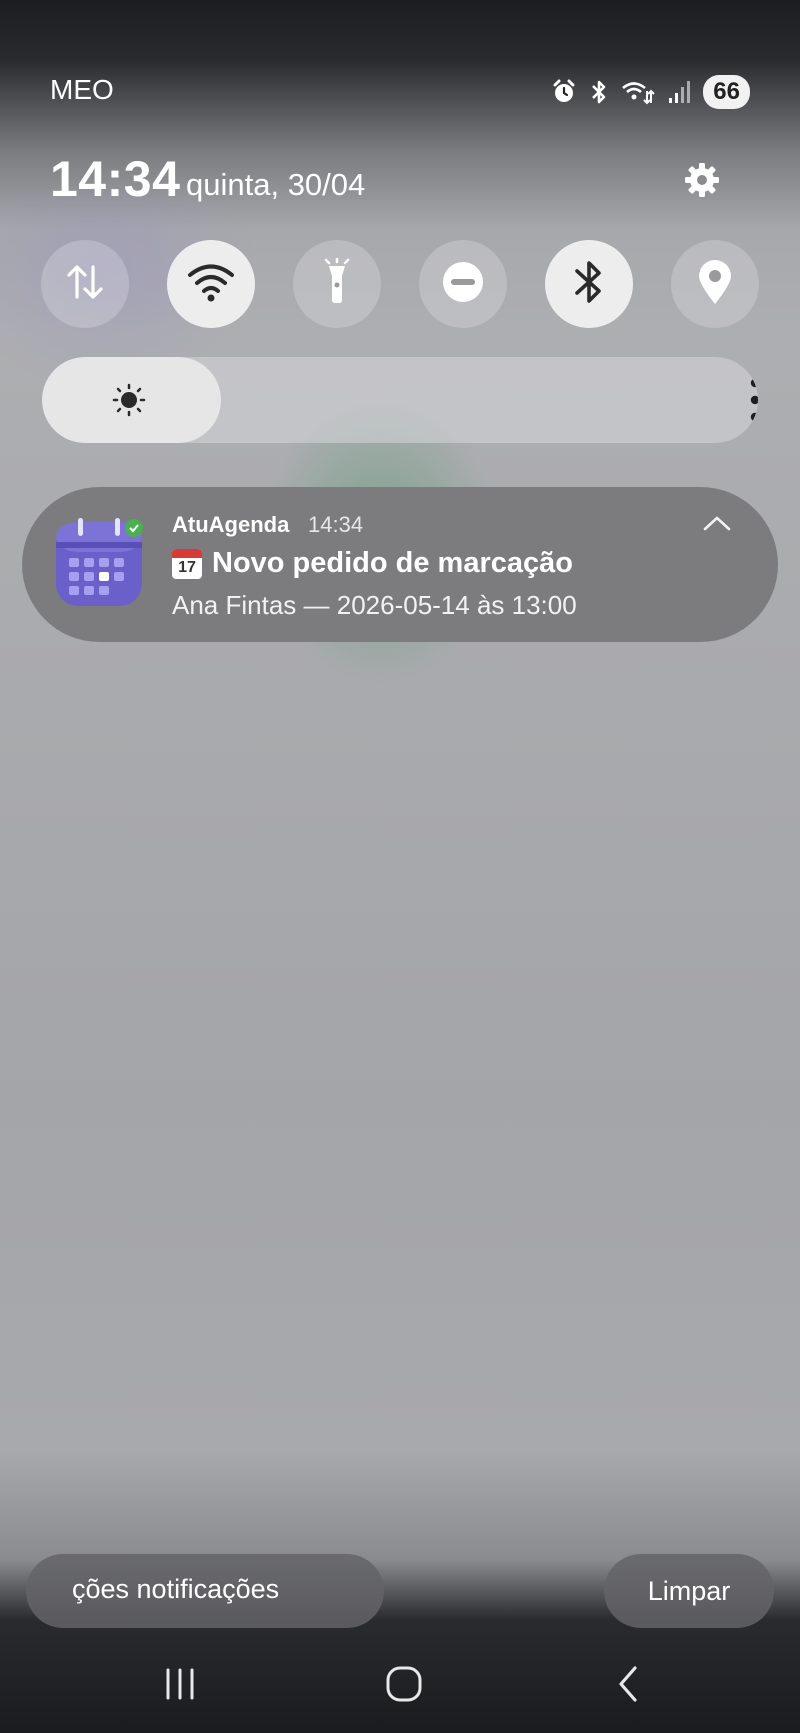 This screenshot has width=800, height=1733. I want to click on wifi-icon, so click(211, 284).